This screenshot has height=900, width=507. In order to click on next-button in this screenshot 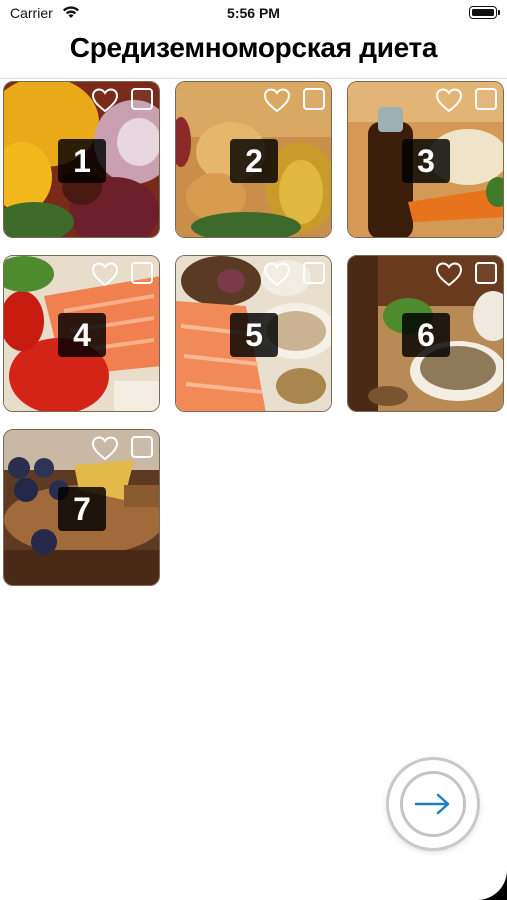, I will do `click(433, 804)`.